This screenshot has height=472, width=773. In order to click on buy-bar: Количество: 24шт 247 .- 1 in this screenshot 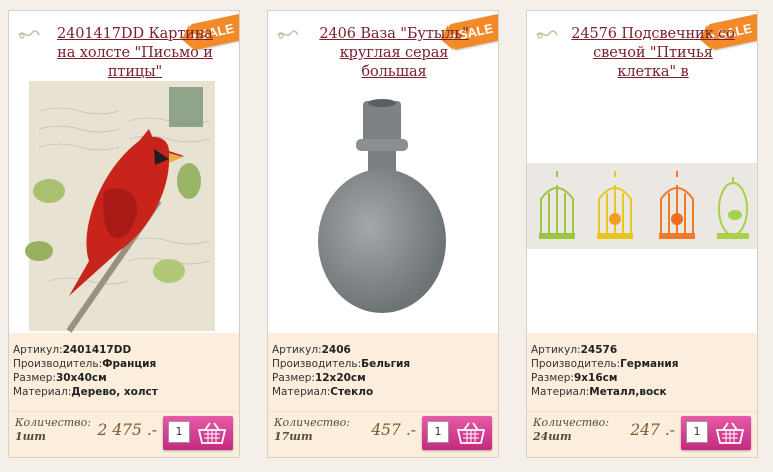, I will do `click(642, 434)`.